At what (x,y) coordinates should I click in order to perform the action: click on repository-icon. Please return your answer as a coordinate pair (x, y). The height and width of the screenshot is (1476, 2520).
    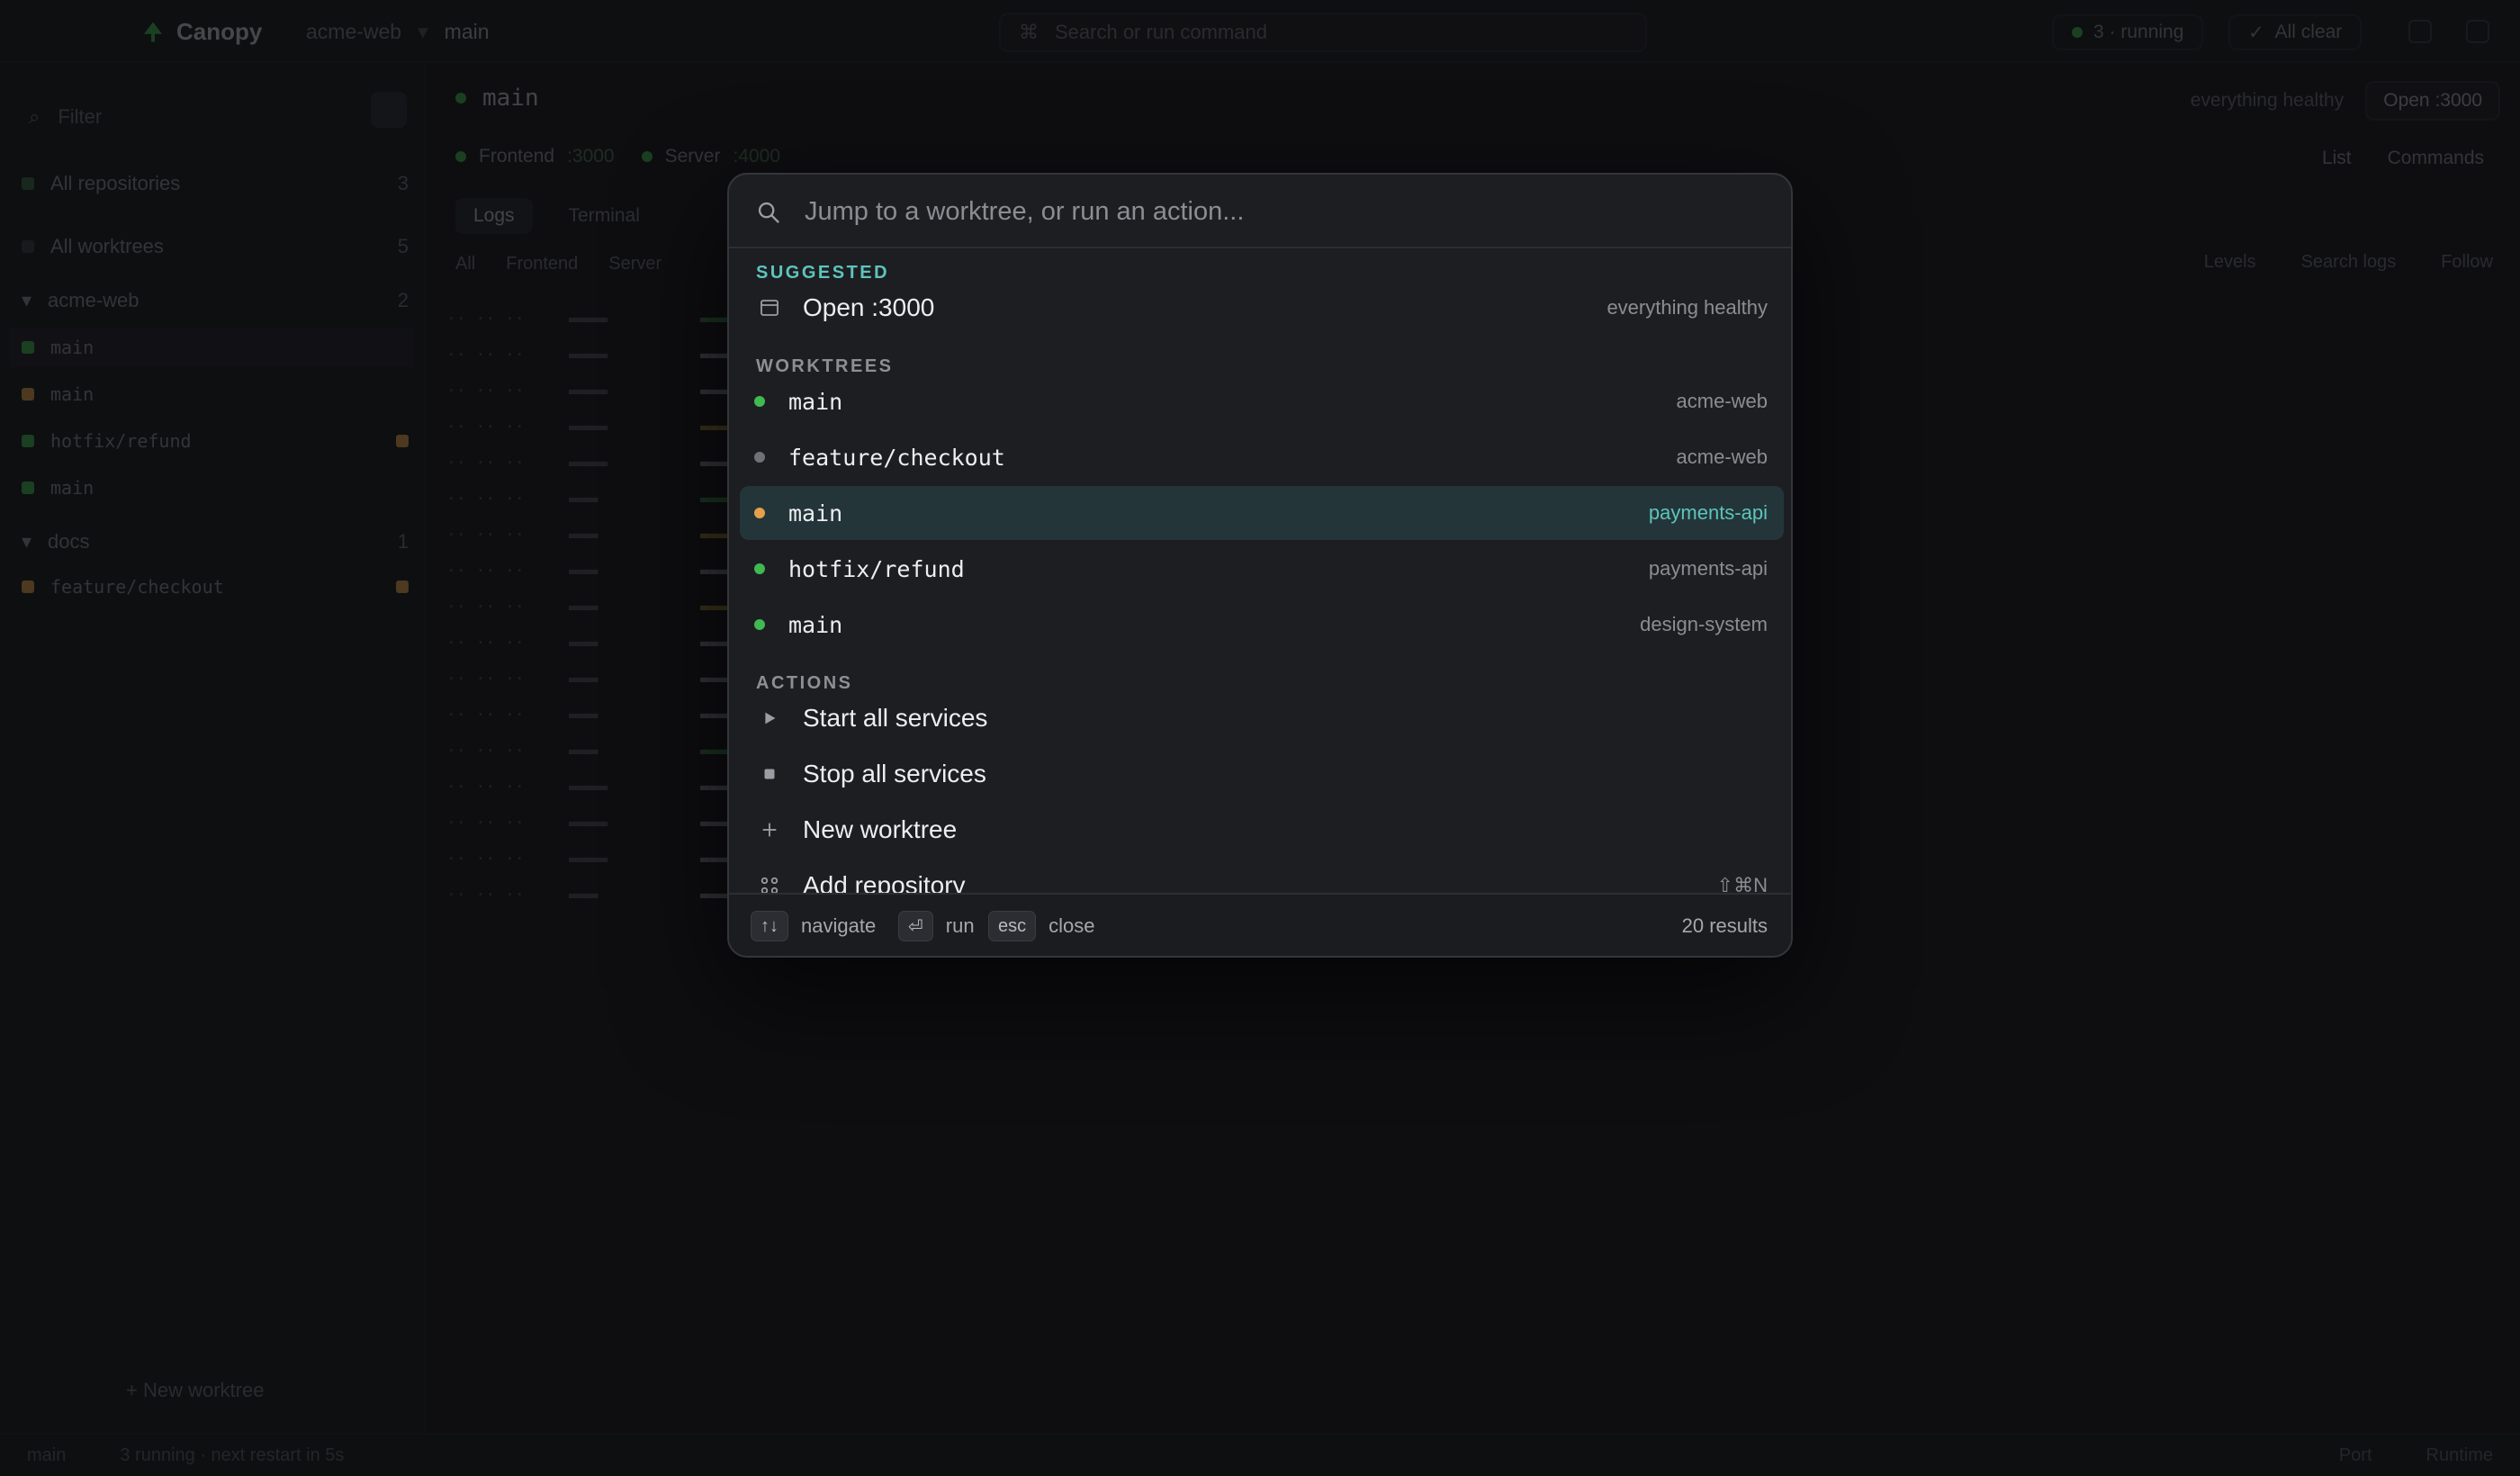
    Looking at the image, I should click on (769, 884).